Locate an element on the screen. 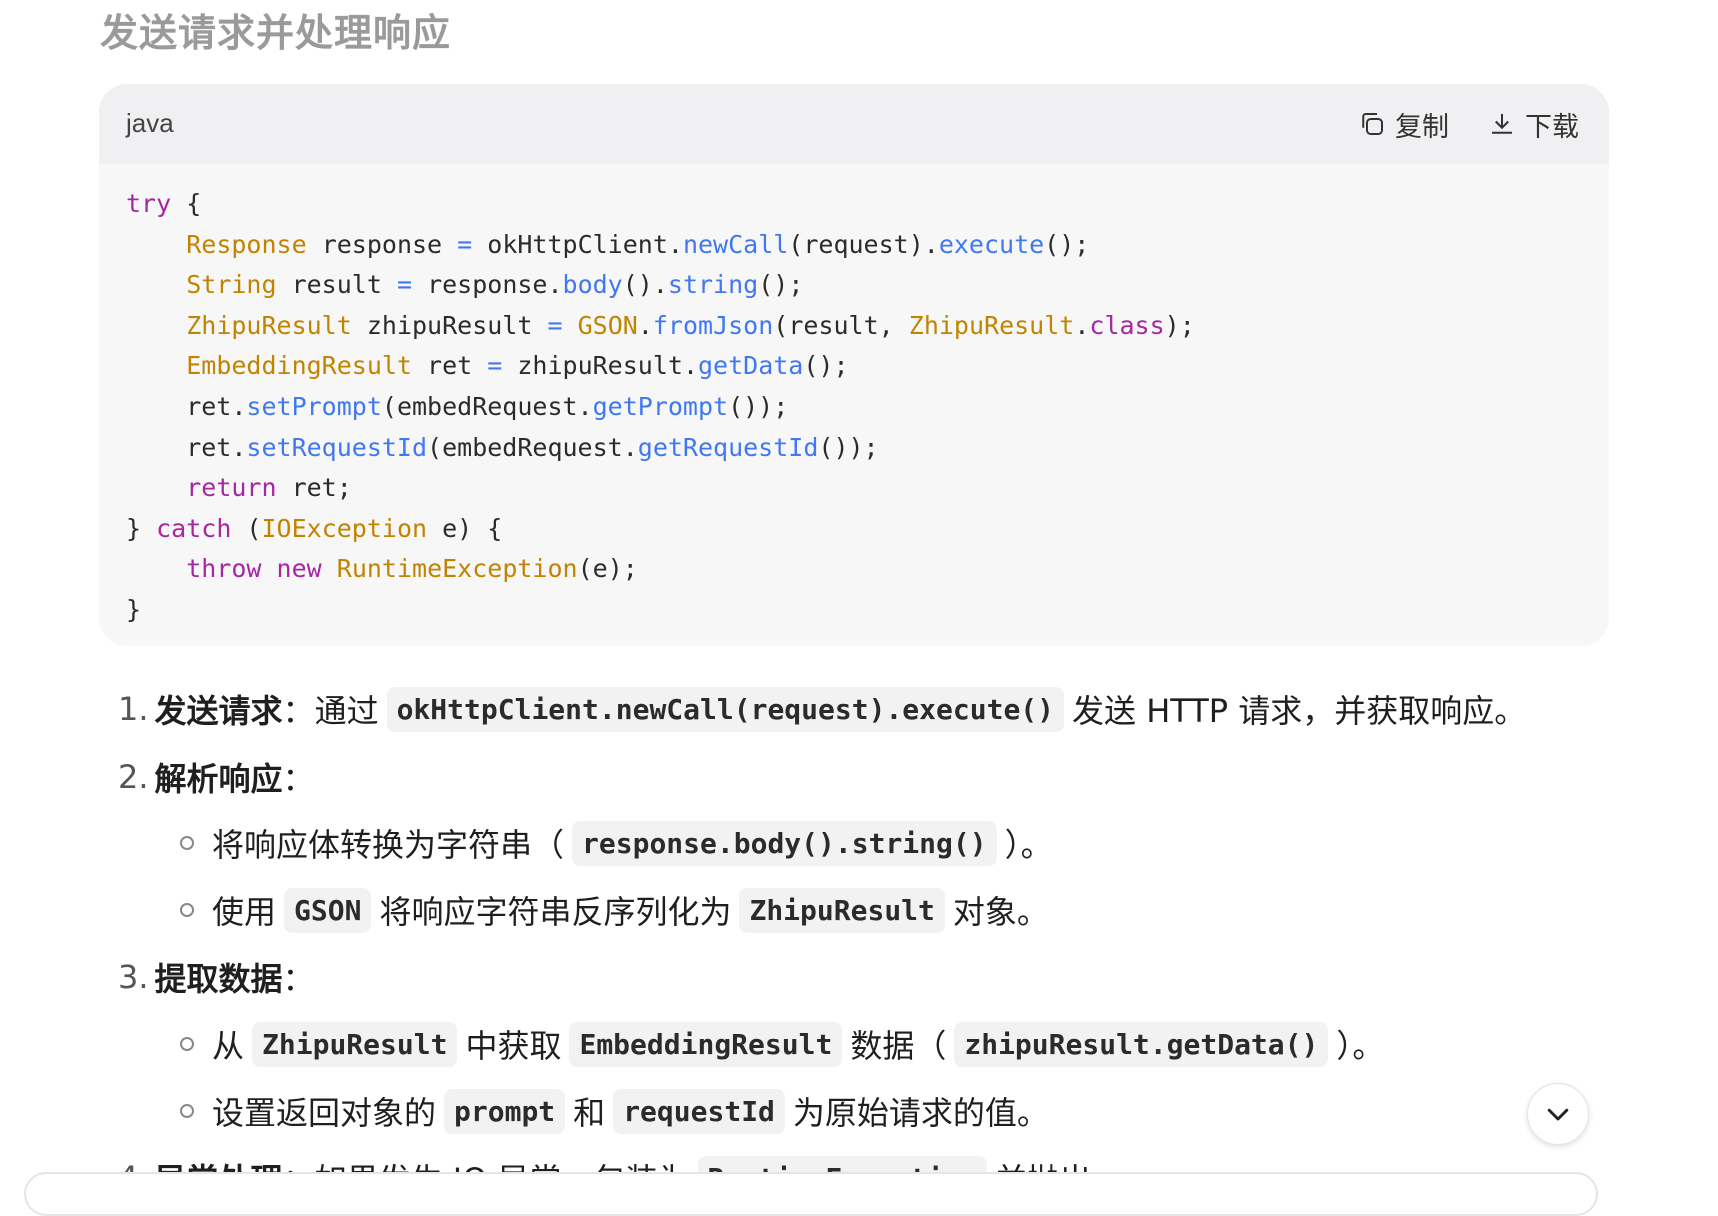 The height and width of the screenshot is (1216, 1718). code-line: try { is located at coordinates (660, 204).